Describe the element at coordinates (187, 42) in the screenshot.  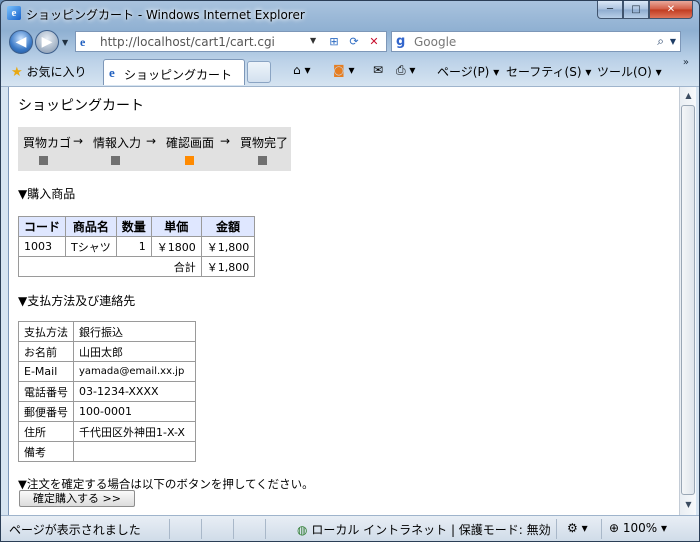
I see `address-input: http://localhost/cart1/cart.cgi` at that location.